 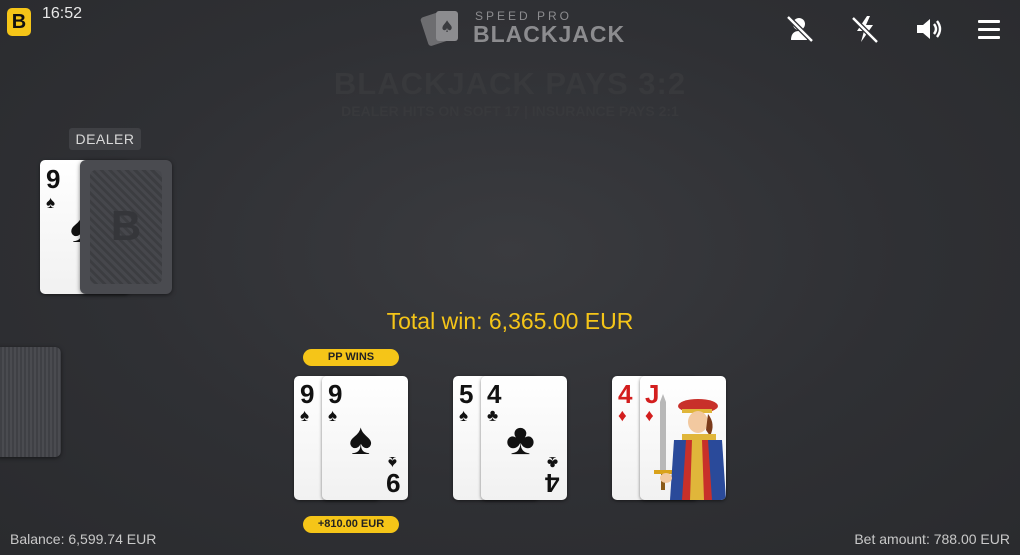 What do you see at coordinates (351, 524) in the screenshot?
I see `side-bet-win-badge: +810.00 EUR` at bounding box center [351, 524].